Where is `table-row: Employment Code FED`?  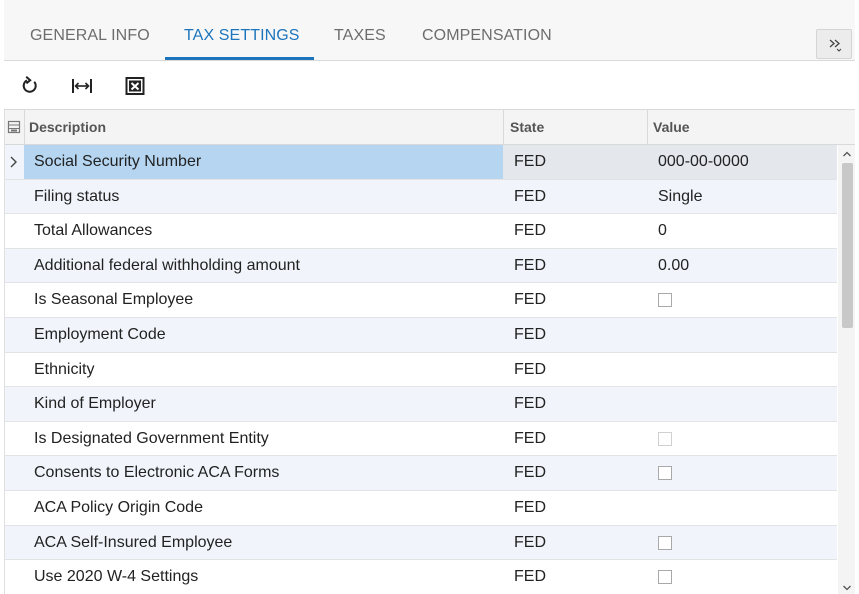 table-row: Employment Code FED is located at coordinates (421, 335).